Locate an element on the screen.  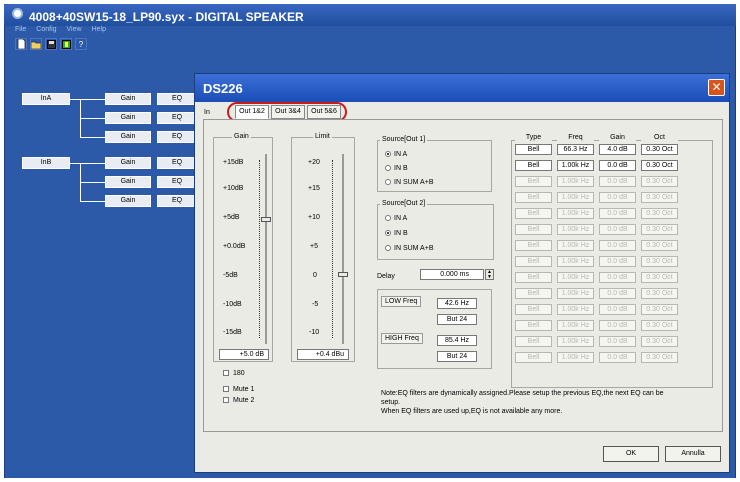
source-out2-option-inb: IN B is located at coordinates (396, 233).